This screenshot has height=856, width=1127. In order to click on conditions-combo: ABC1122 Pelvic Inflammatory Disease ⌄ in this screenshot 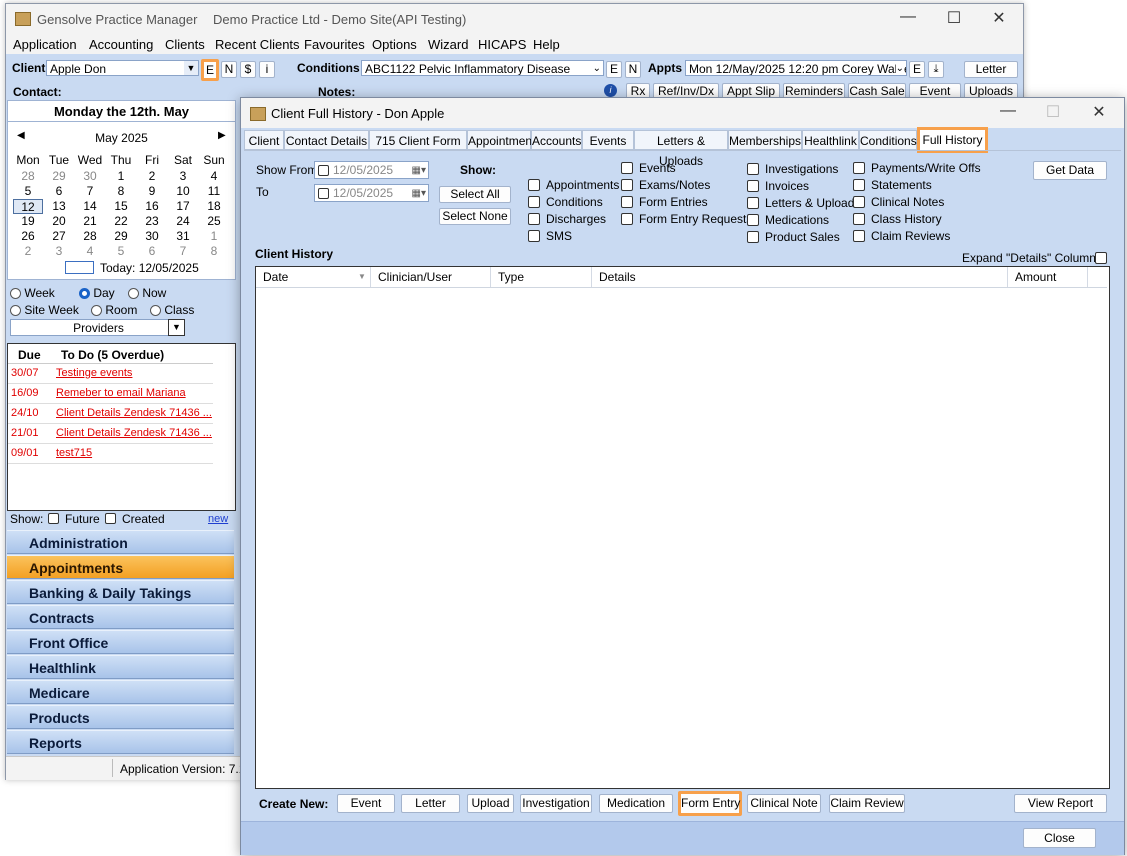, I will do `click(482, 68)`.